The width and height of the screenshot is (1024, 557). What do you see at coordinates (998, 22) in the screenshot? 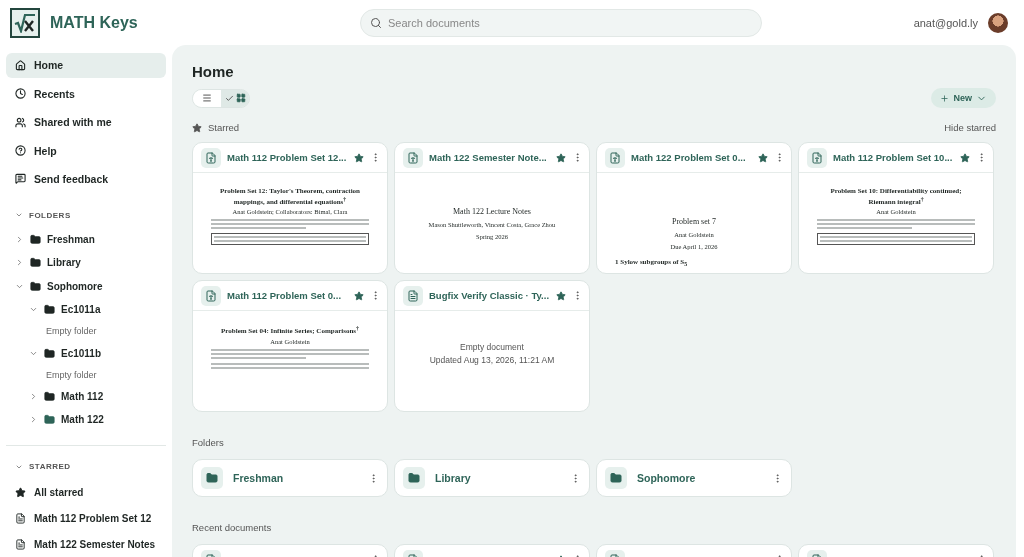
I see `avatar` at bounding box center [998, 22].